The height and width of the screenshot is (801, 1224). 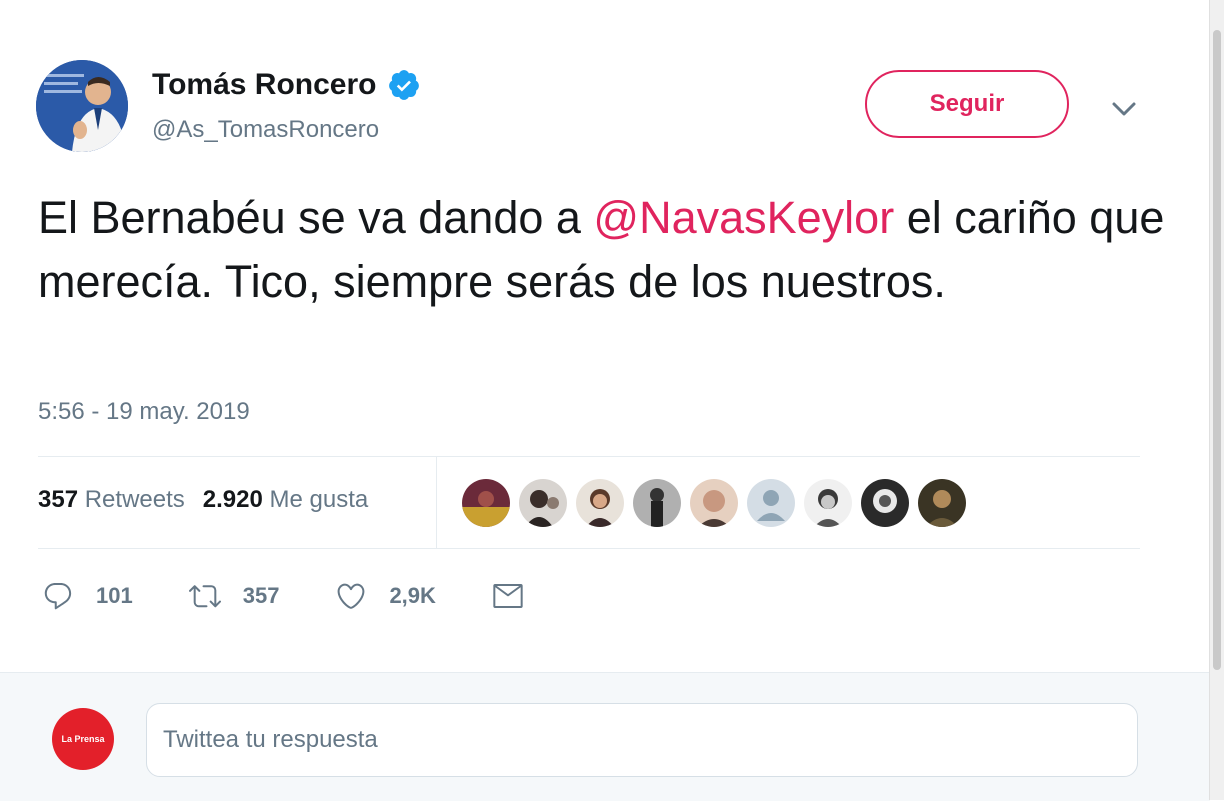 I want to click on retweets-count: 357, so click(x=58, y=499).